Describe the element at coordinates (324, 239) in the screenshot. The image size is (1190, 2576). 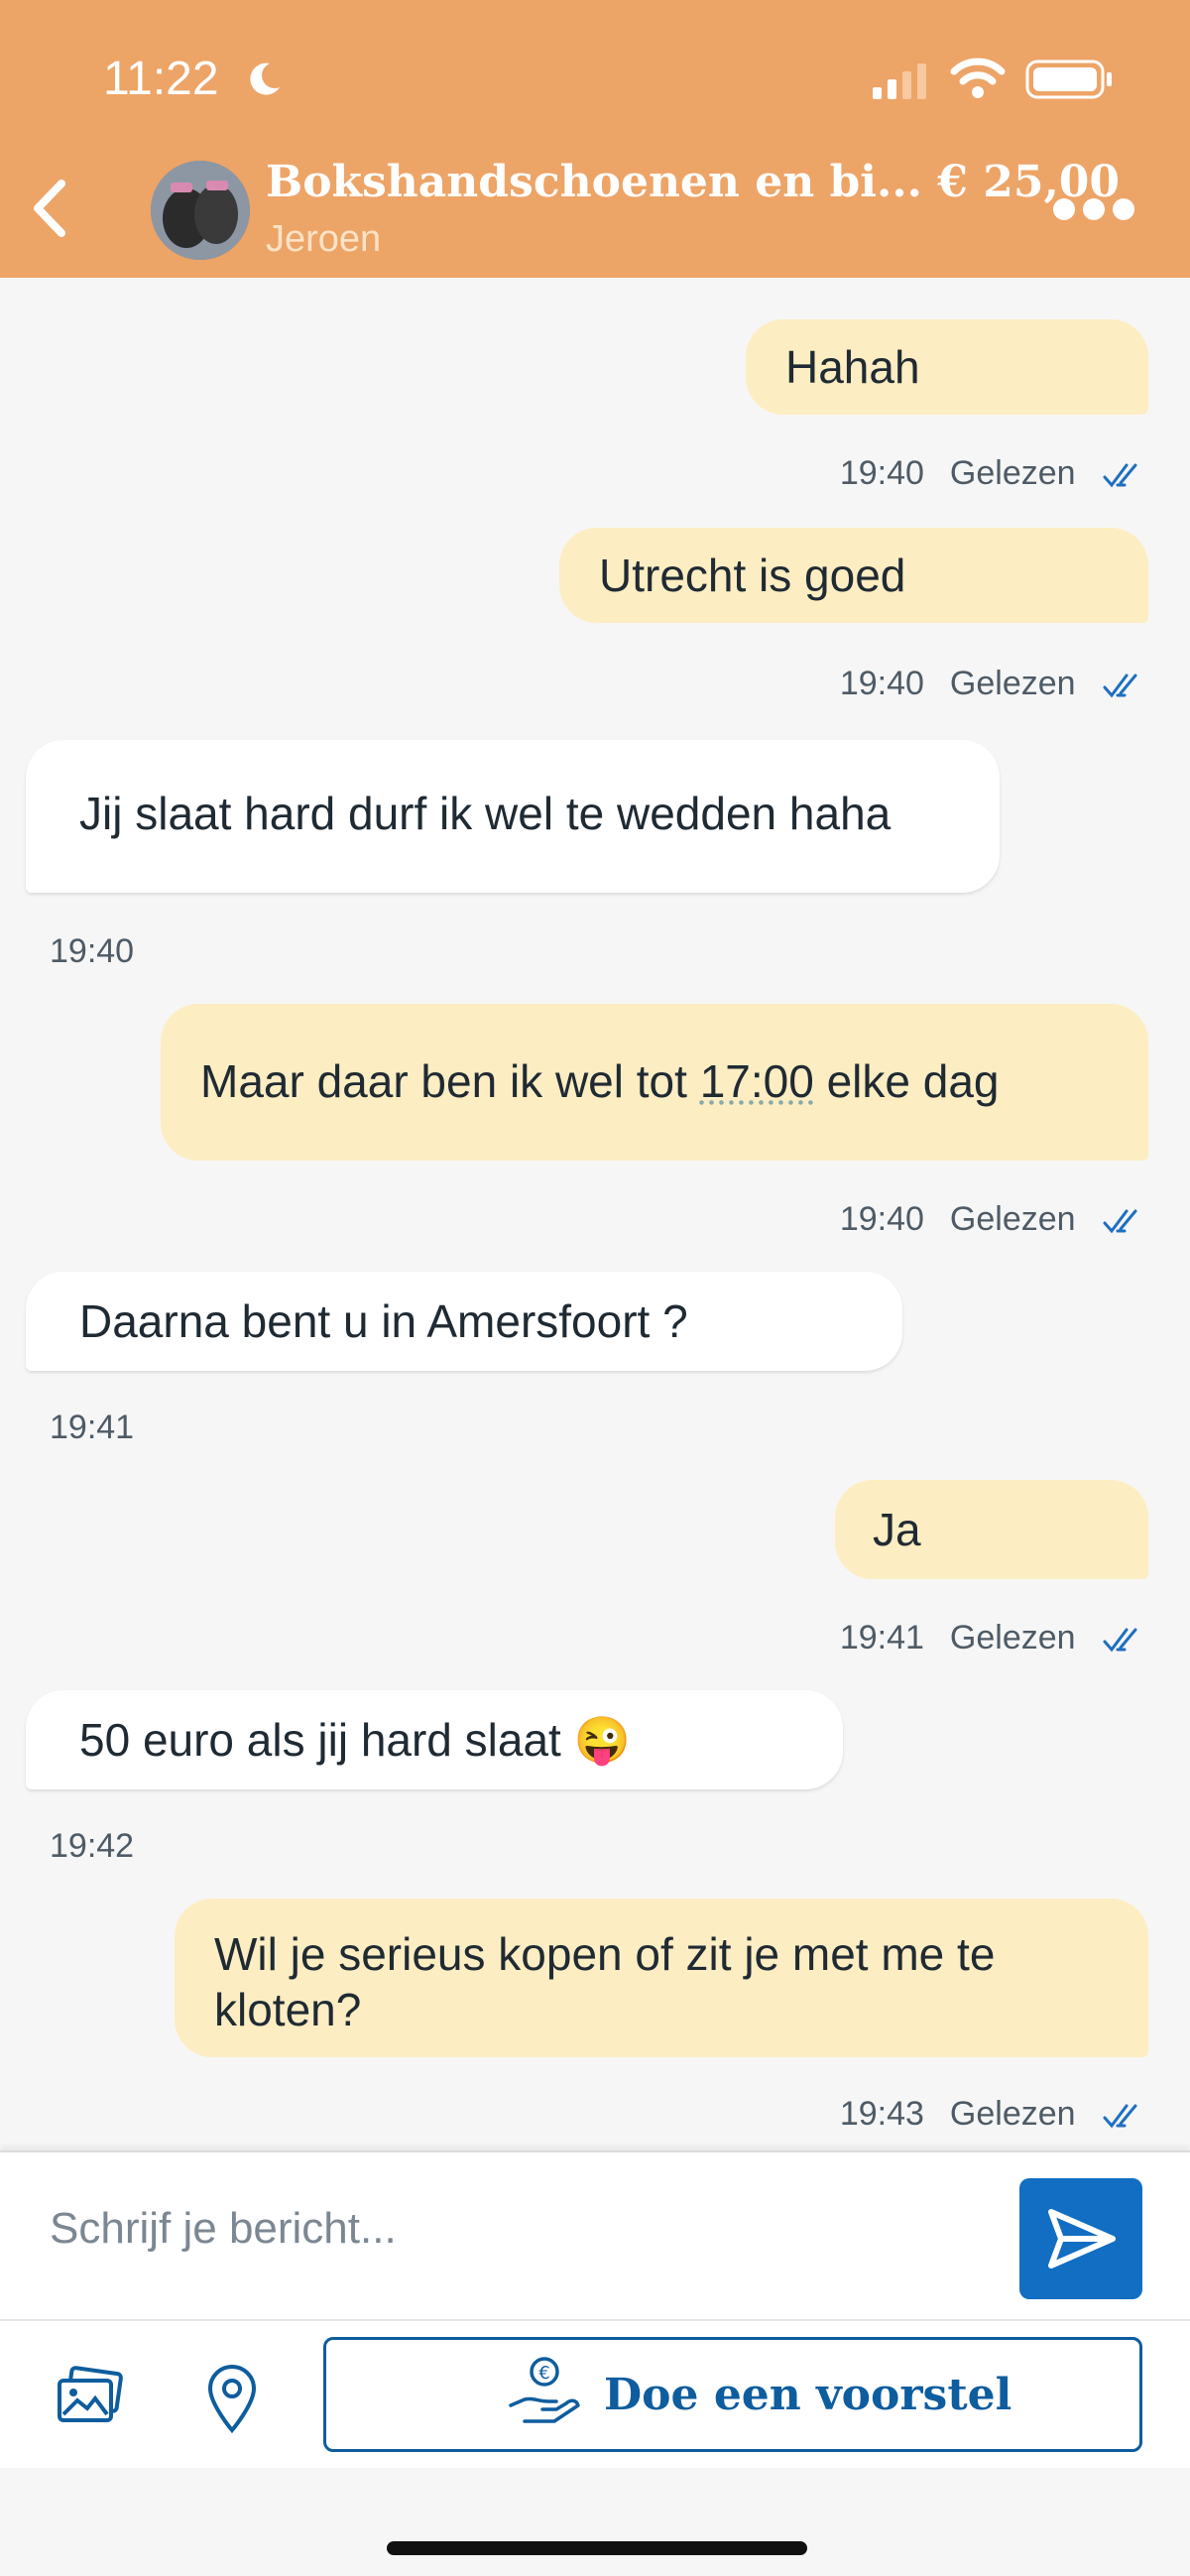
I see `seller-name: Jeroen` at that location.